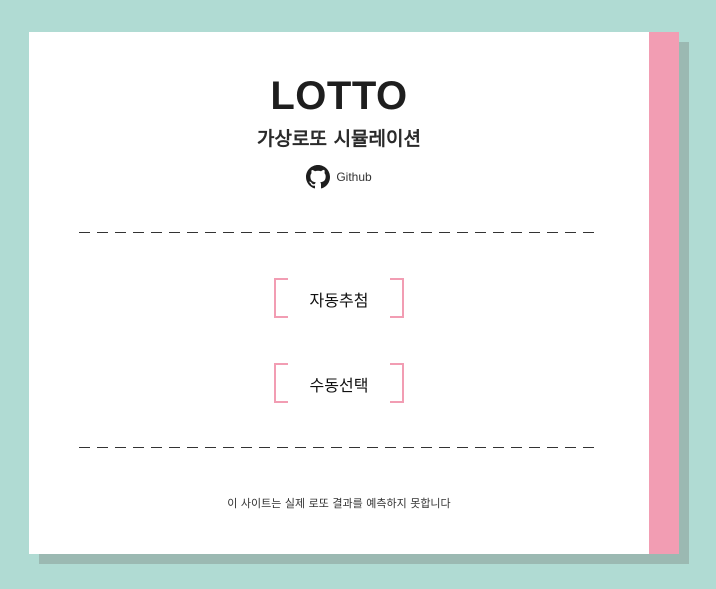  What do you see at coordinates (339, 503) in the screenshot?
I see `disclaimer-text: 이 사이트는 실제 로또 결과를 예측하지 못합니다` at bounding box center [339, 503].